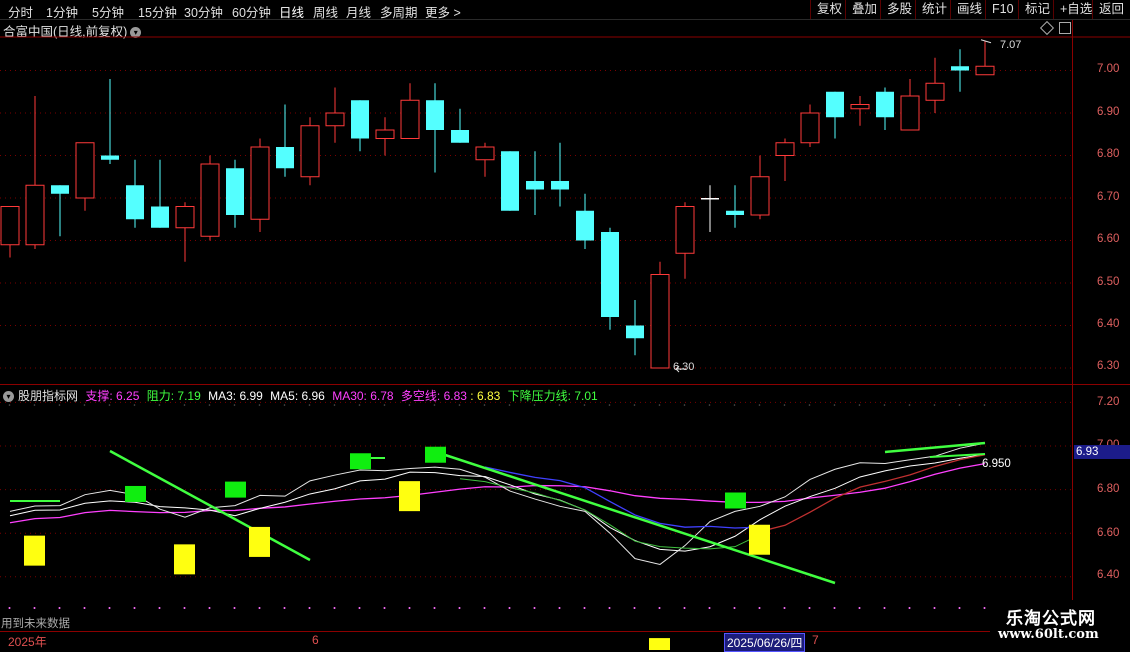 This screenshot has height=652, width=1130. Describe the element at coordinates (622, 497) in the screenshot. I see `bull-bear-blue-line` at that location.